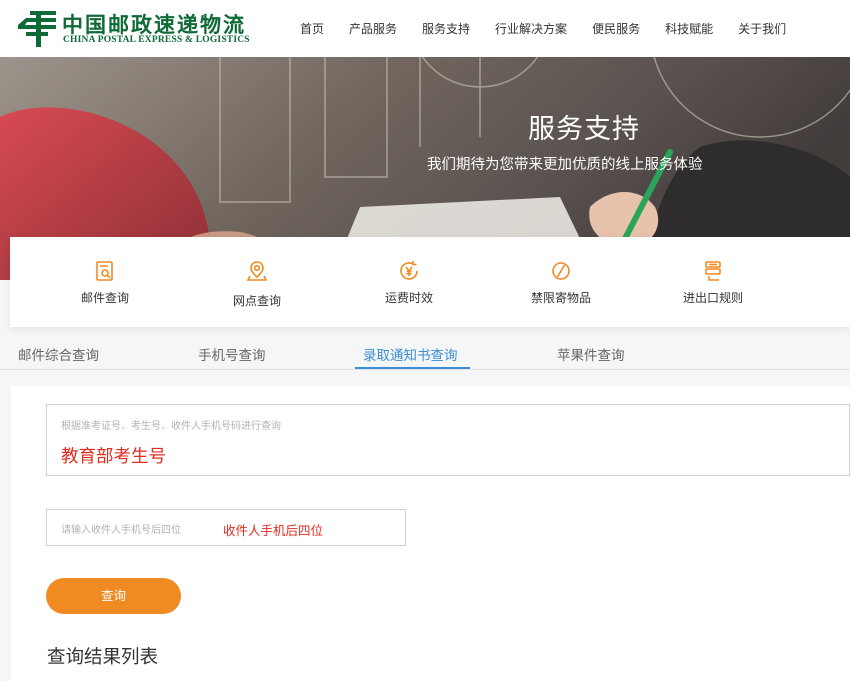 This screenshot has height=681, width=850. I want to click on tab-phone-query: 手机号查询, so click(232, 354).